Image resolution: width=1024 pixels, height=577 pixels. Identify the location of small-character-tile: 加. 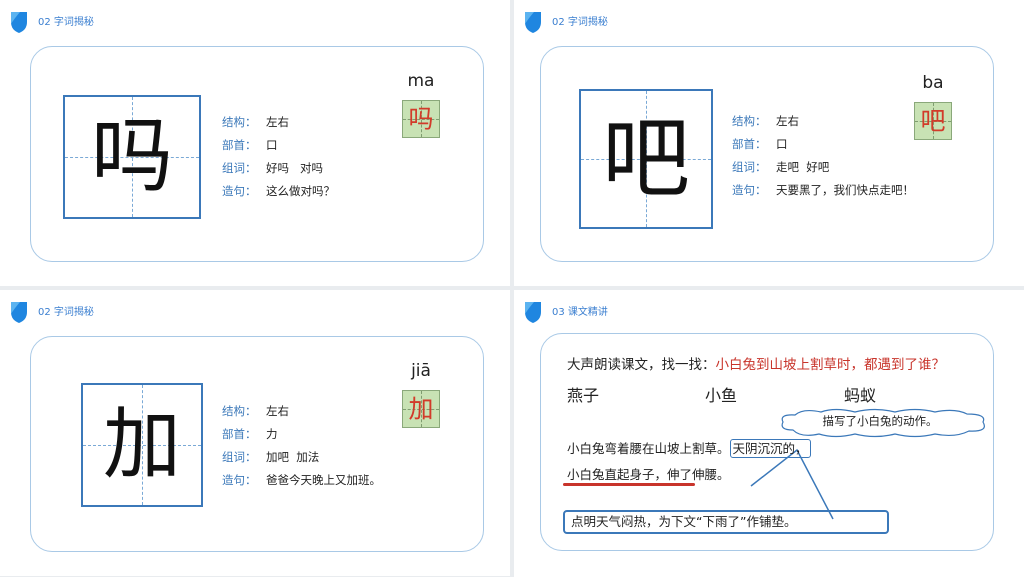
(421, 409).